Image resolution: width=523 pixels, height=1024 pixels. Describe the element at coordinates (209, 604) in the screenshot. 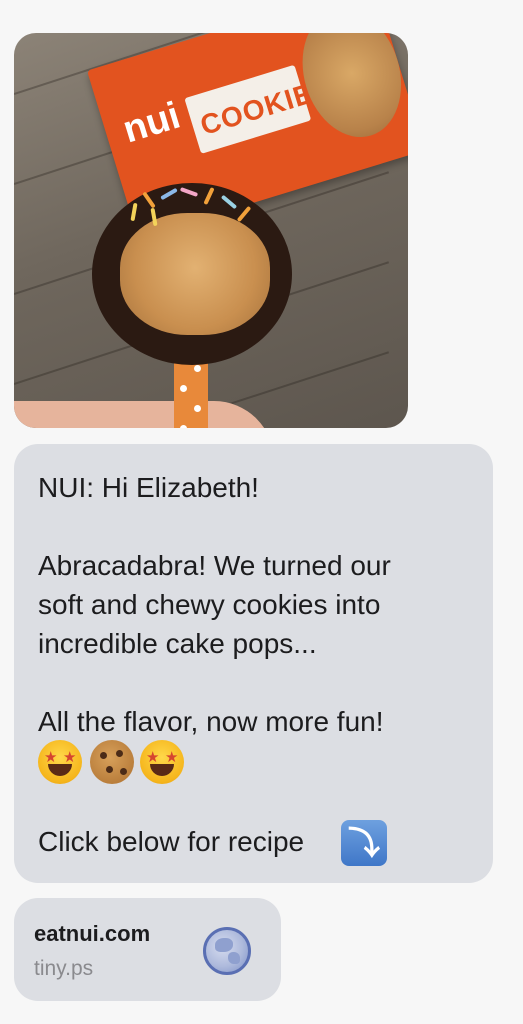

I see `message-text-line: soft and chewy cookies into` at that location.